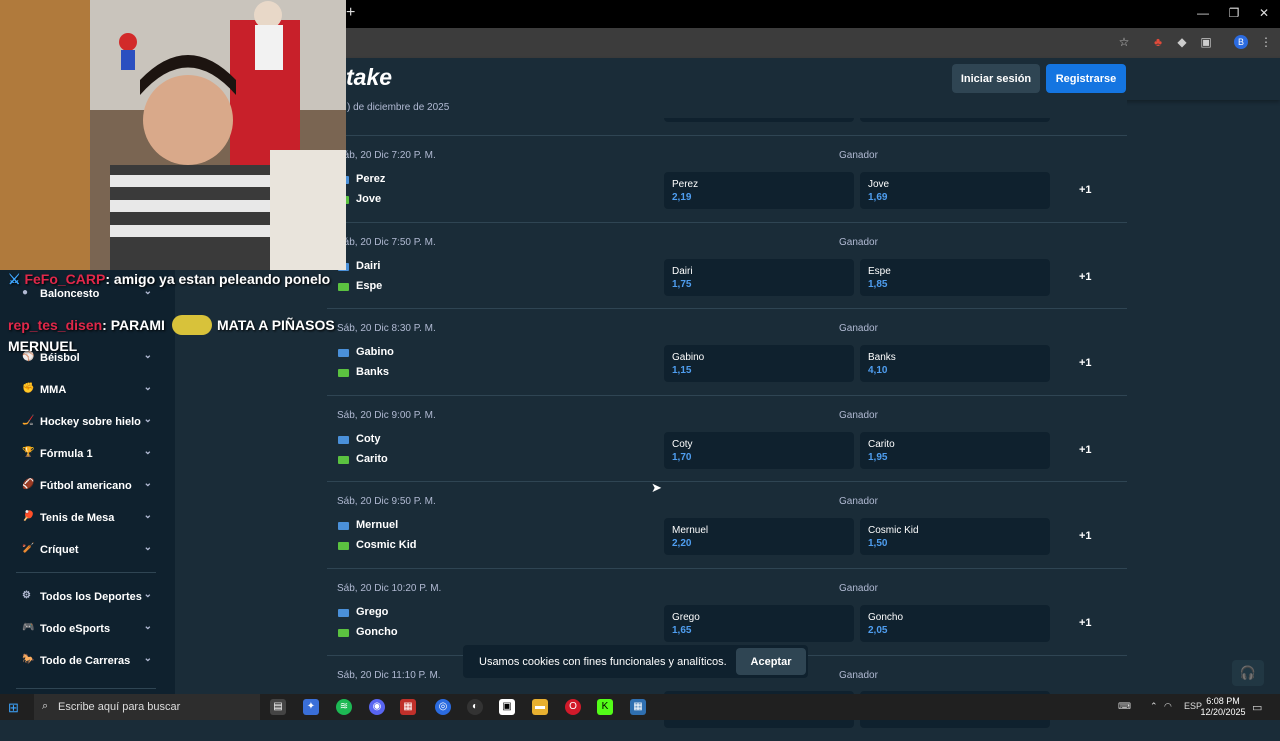 Image resolution: width=1280 pixels, height=741 pixels. Describe the element at coordinates (408, 707) in the screenshot. I see `app-icon: ▦` at that location.